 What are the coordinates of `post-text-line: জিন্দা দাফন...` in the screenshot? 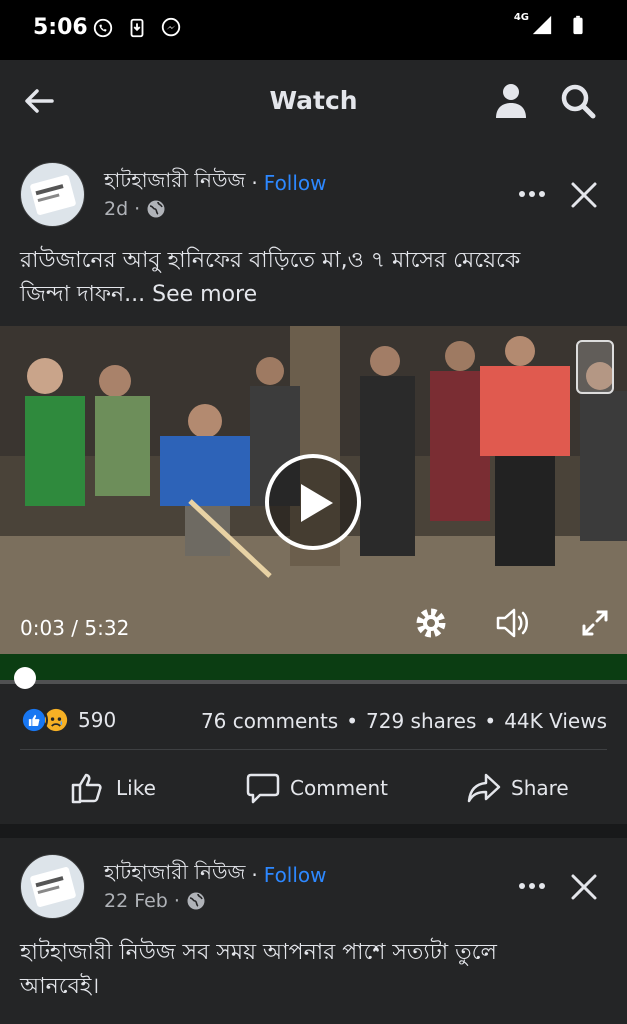 It's located at (83, 294).